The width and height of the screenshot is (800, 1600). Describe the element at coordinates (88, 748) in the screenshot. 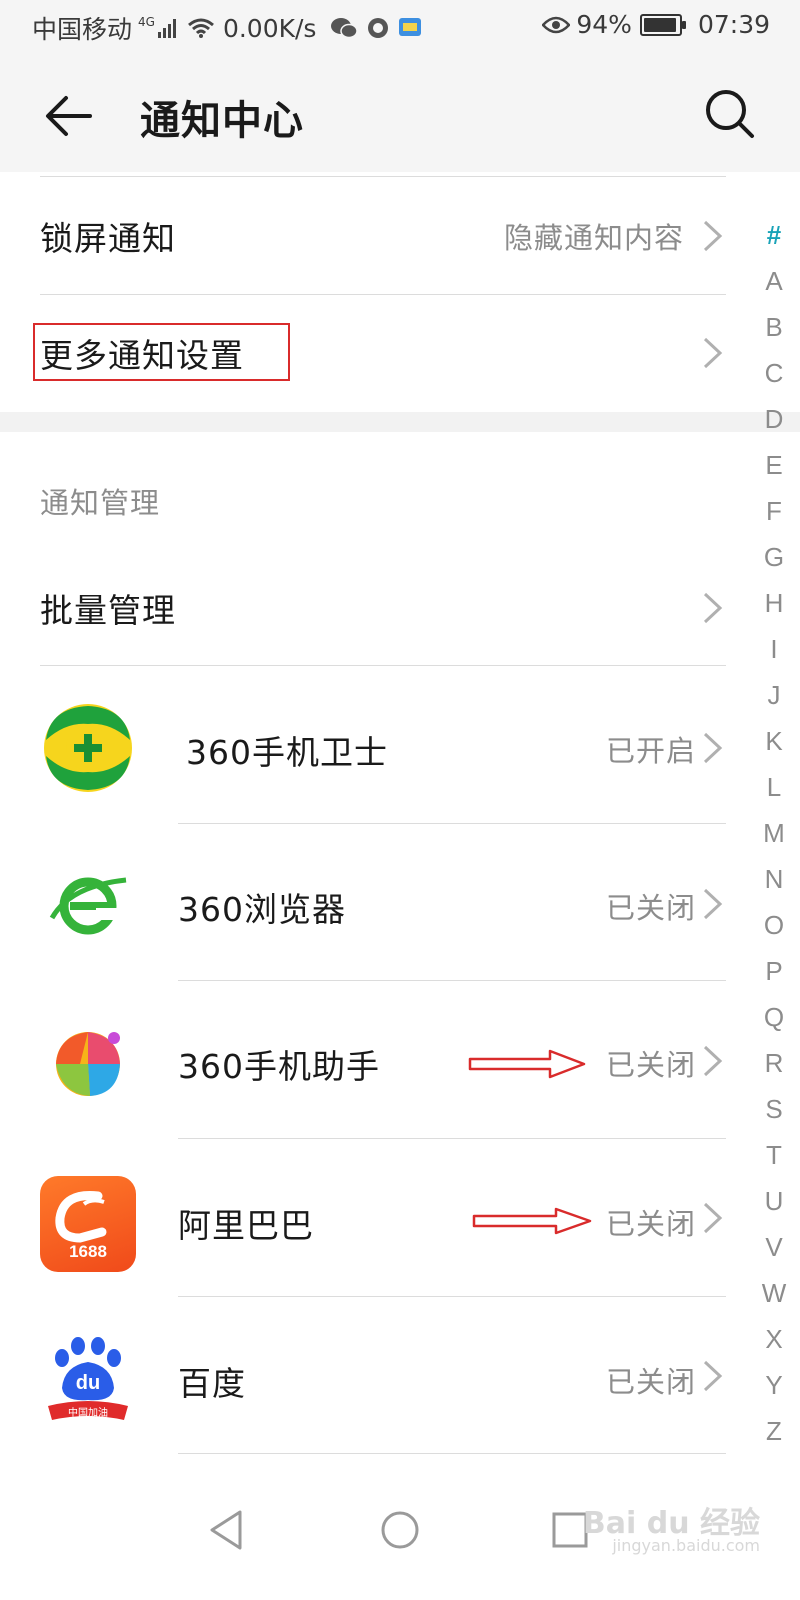

I see `360-security-icon` at that location.